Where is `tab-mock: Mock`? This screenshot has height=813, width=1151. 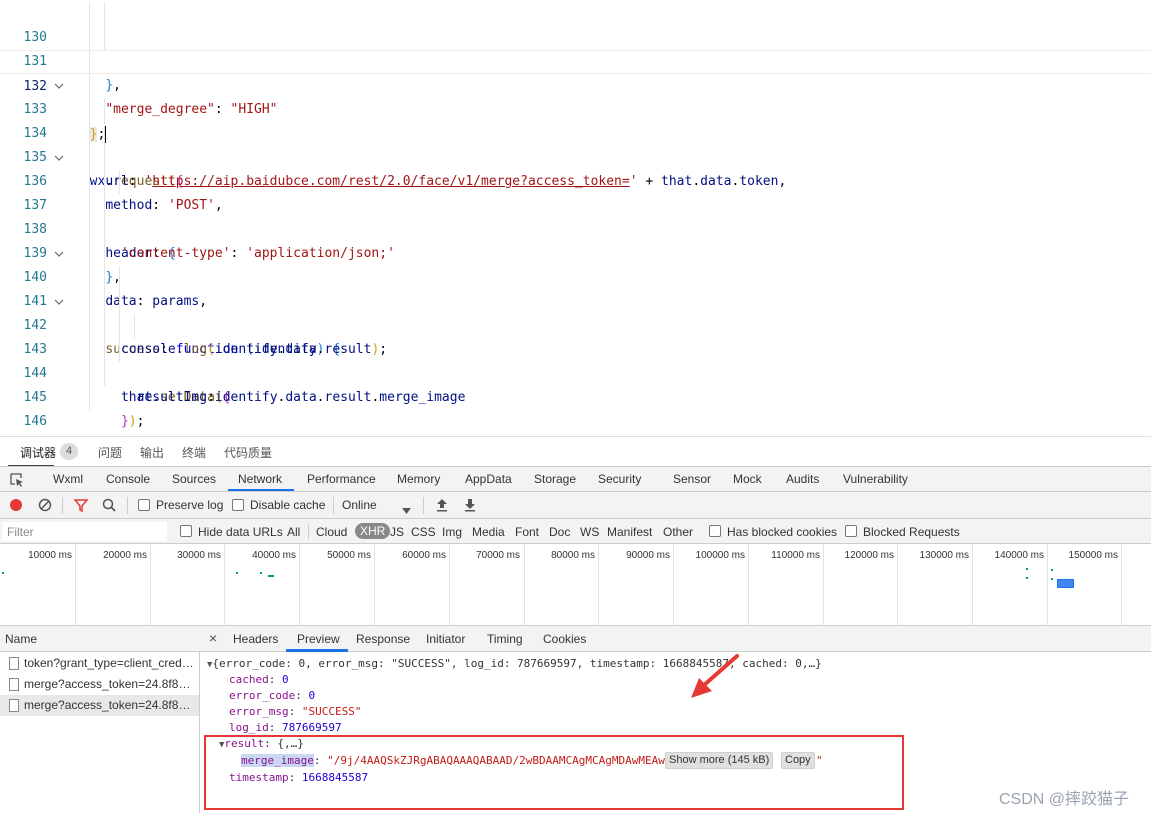 tab-mock: Mock is located at coordinates (747, 479).